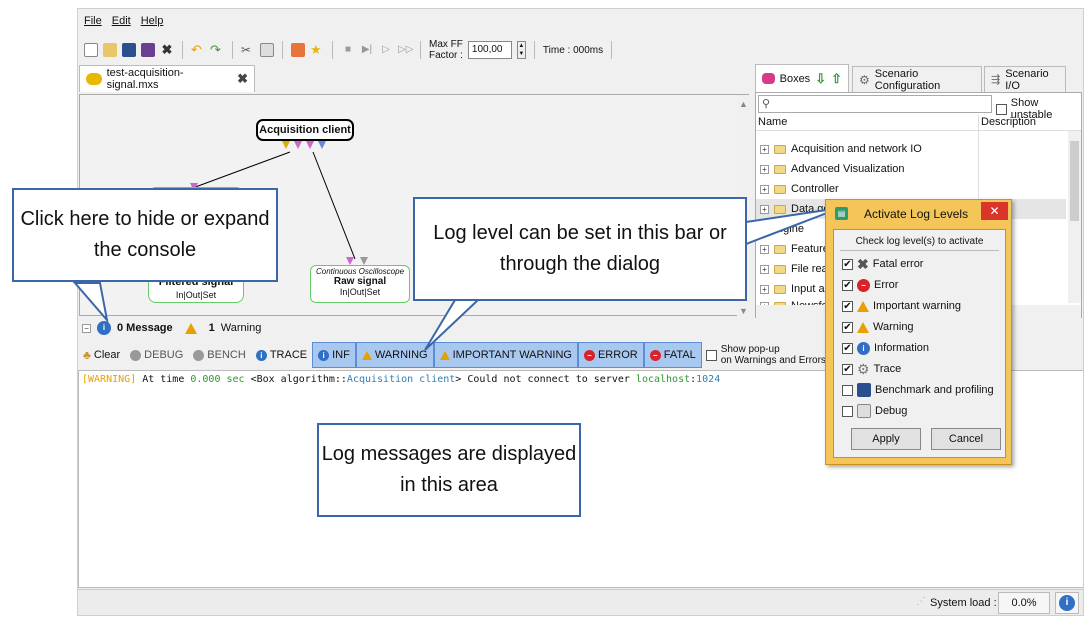  Describe the element at coordinates (874, 411) in the screenshot. I see `check-debug: Debug` at that location.